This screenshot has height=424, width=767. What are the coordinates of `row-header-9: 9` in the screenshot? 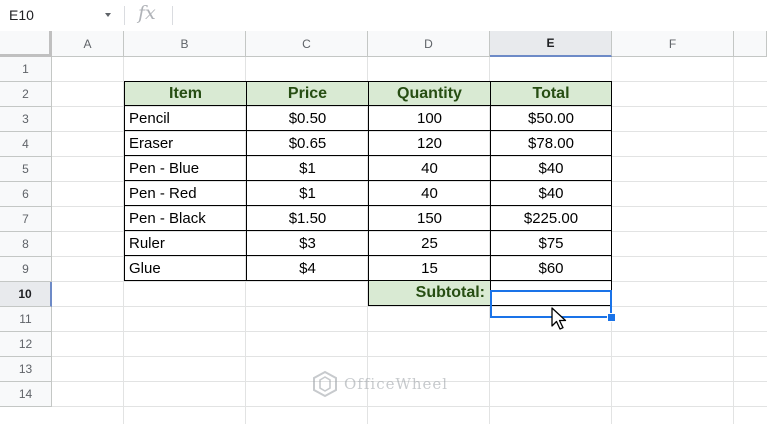 It's located at (26, 269).